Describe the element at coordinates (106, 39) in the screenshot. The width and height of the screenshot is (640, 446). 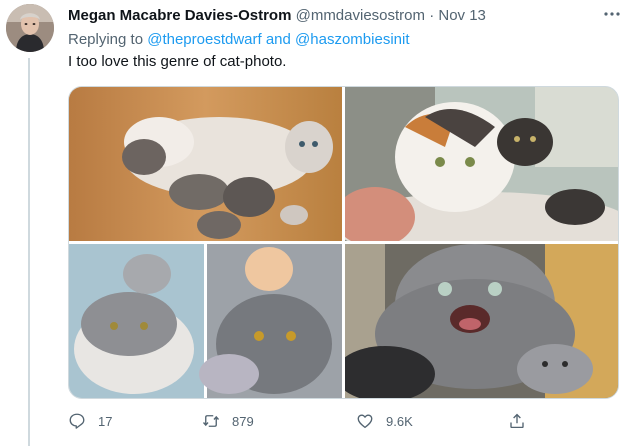
I see `replying-to-label: Replying to` at that location.